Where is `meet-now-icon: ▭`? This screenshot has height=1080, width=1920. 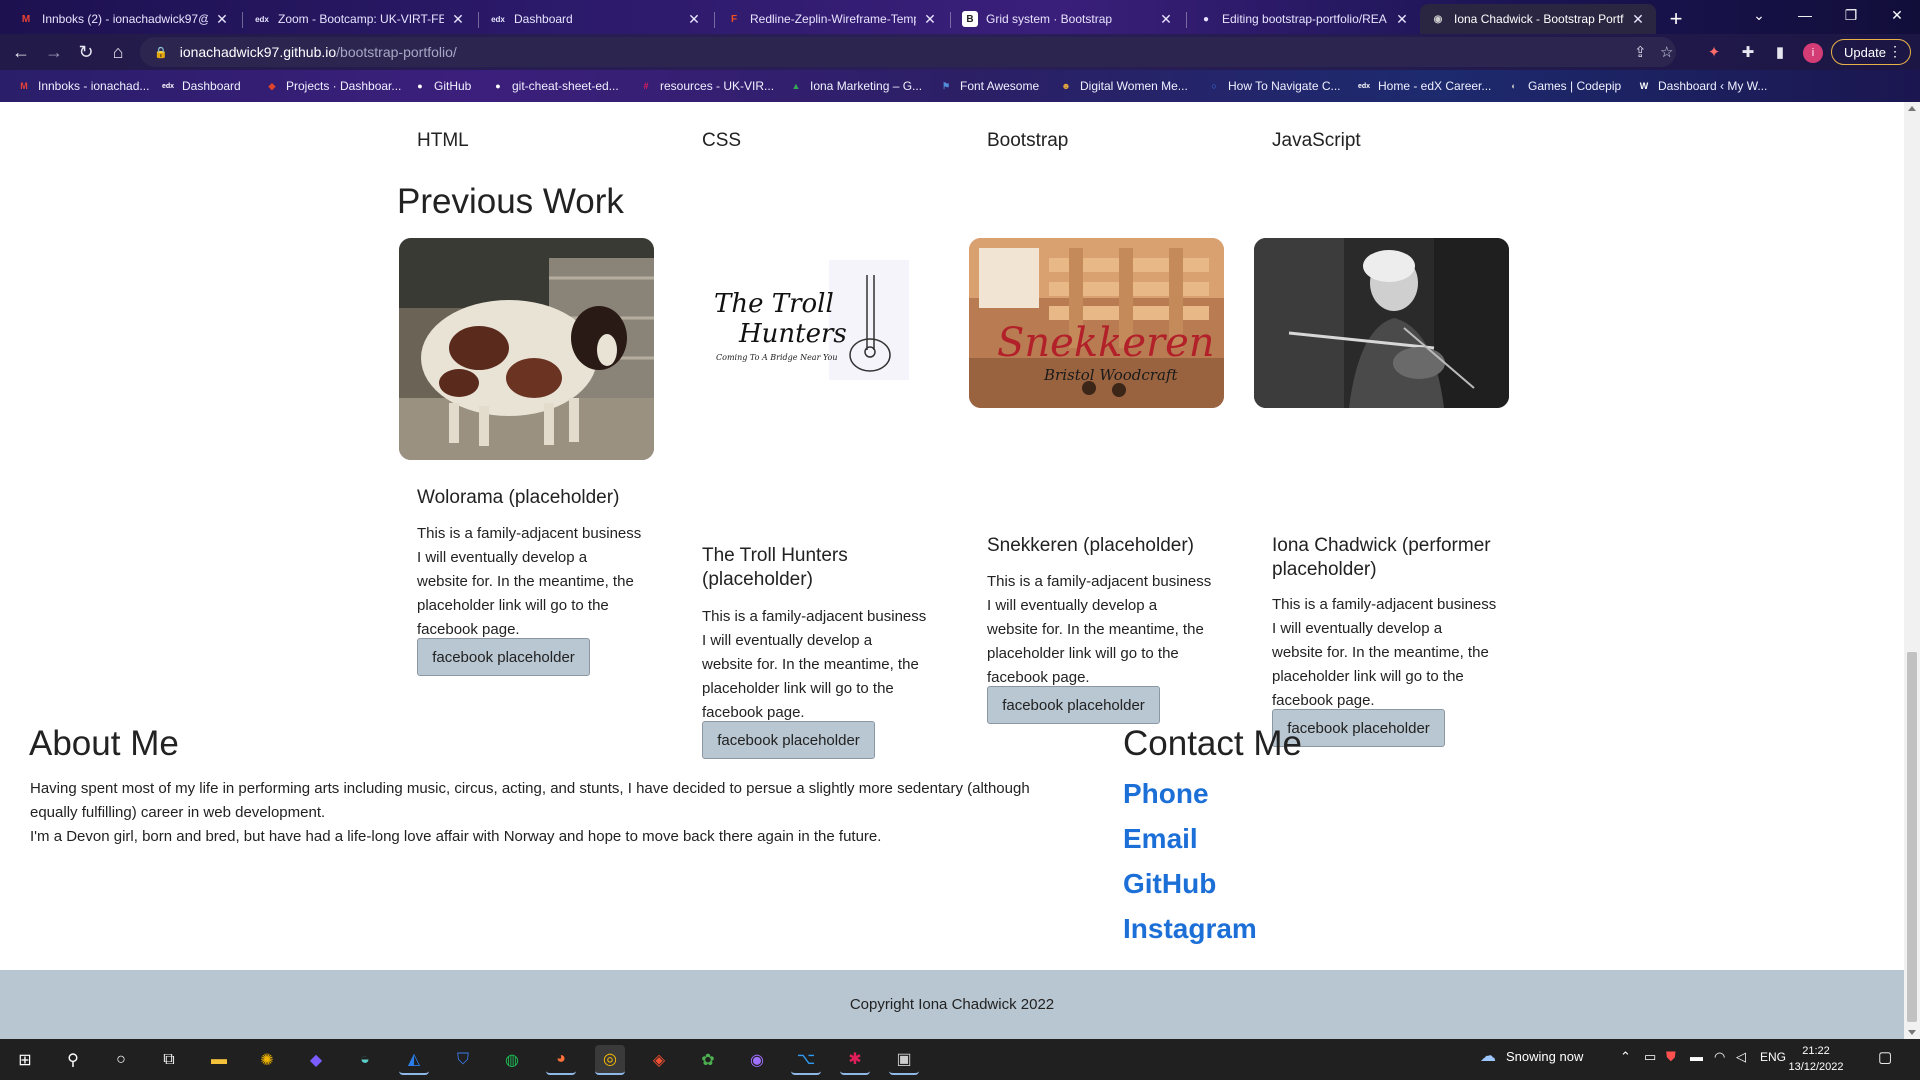 meet-now-icon: ▭ is located at coordinates (1650, 1057).